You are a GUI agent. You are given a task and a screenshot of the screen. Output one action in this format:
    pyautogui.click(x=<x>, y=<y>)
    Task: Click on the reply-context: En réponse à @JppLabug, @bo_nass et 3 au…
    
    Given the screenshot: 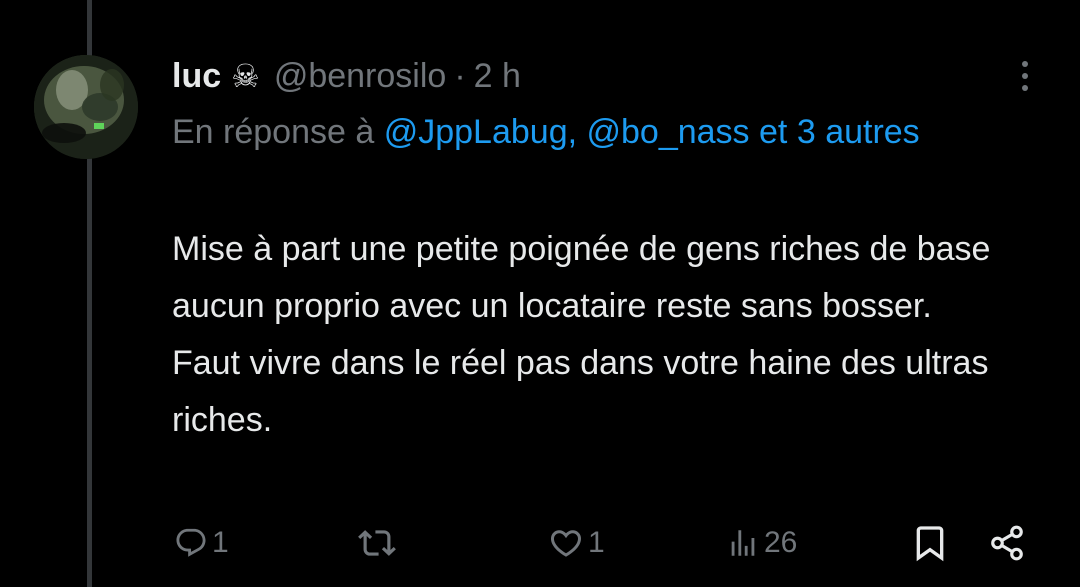 What is the action you would take?
    pyautogui.click(x=572, y=132)
    